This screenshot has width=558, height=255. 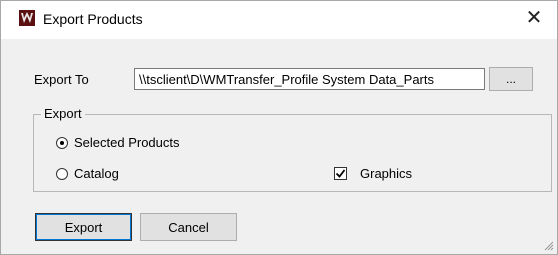 I want to click on export-group-title: Export, so click(x=63, y=114).